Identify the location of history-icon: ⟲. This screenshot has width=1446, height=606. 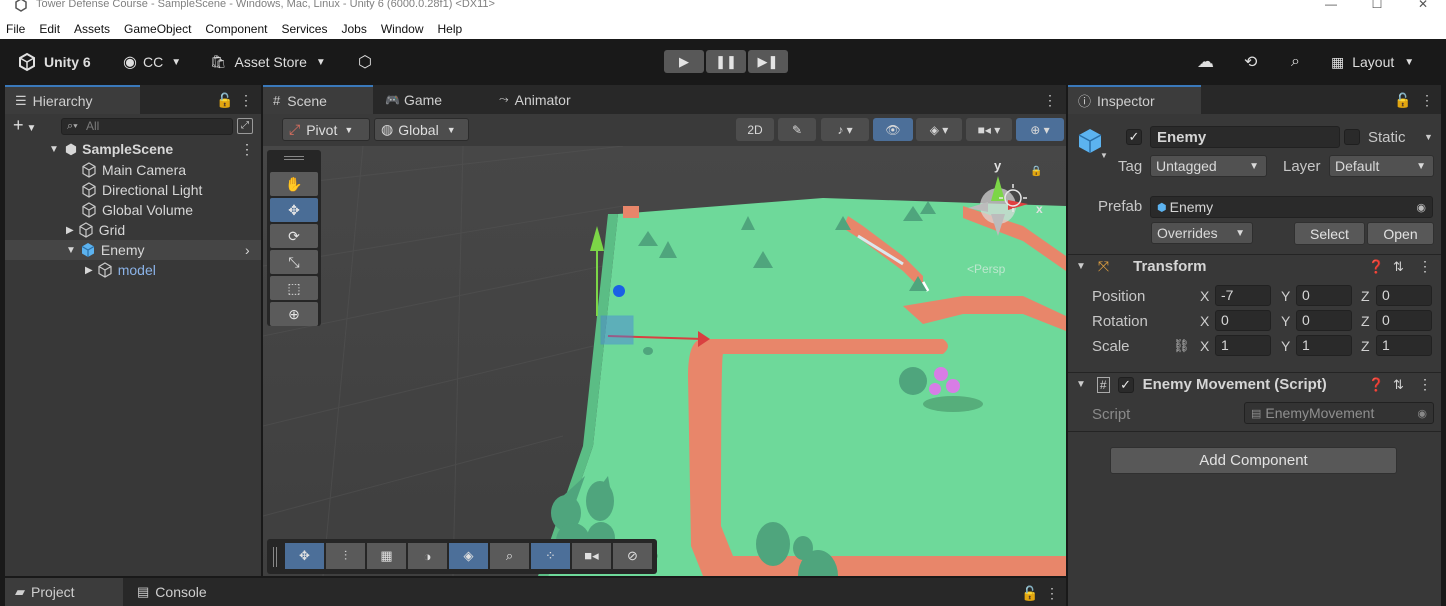
(1250, 62).